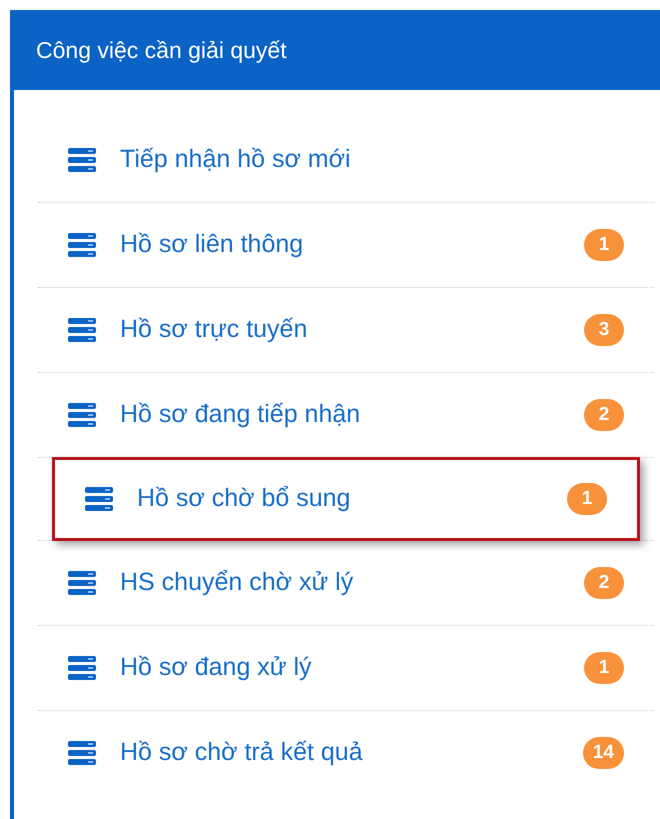 The width and height of the screenshot is (660, 819). I want to click on menu-item: Hồ sơ đang tiếp nhận 2, so click(346, 415).